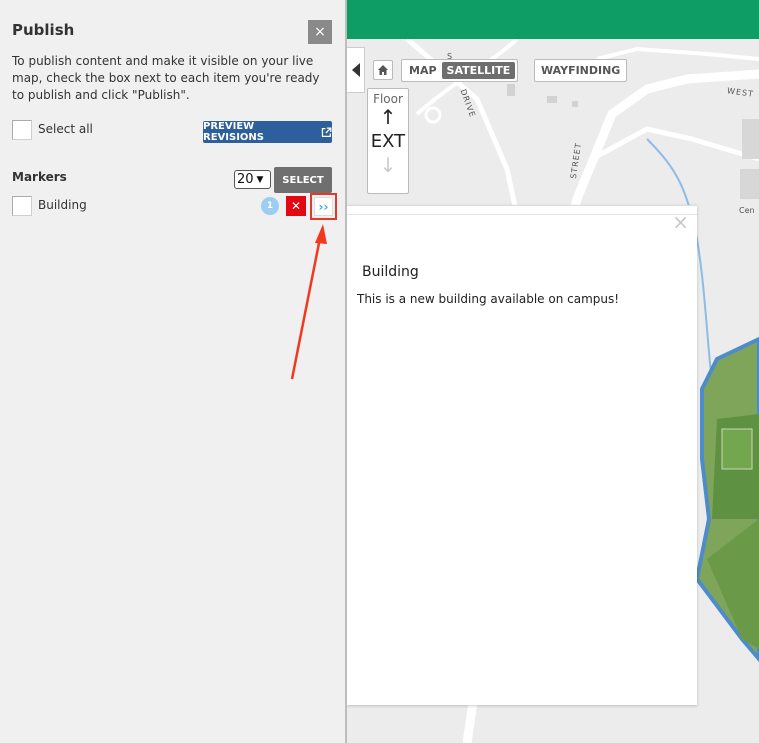 The width and height of the screenshot is (759, 743). Describe the element at coordinates (388, 117) in the screenshot. I see `up-arrow-icon: ↑` at that location.